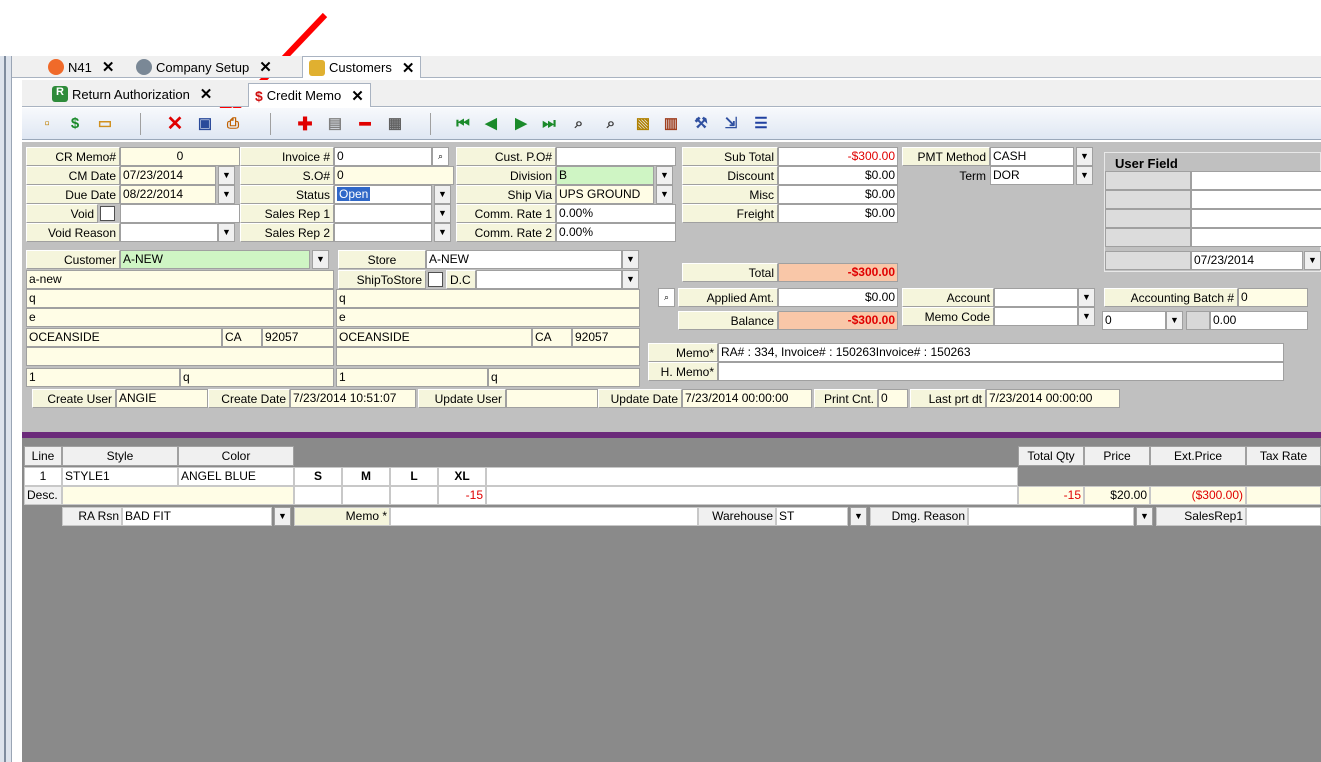 The image size is (1321, 762). What do you see at coordinates (43, 456) in the screenshot?
I see `col-header-line: Line` at bounding box center [43, 456].